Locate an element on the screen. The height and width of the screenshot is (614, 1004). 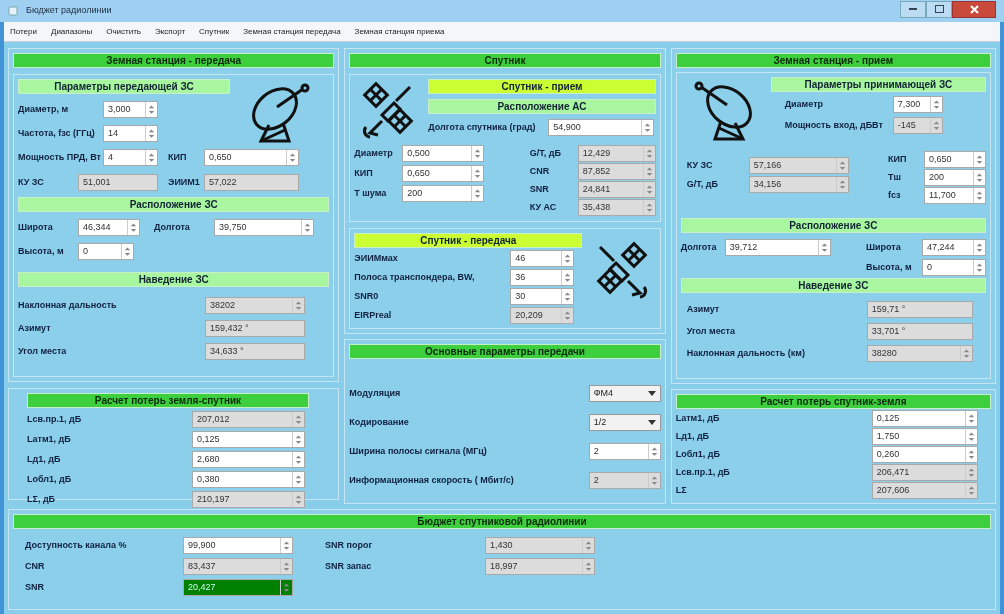
text-field: 57,022 is located at coordinates (251, 182).